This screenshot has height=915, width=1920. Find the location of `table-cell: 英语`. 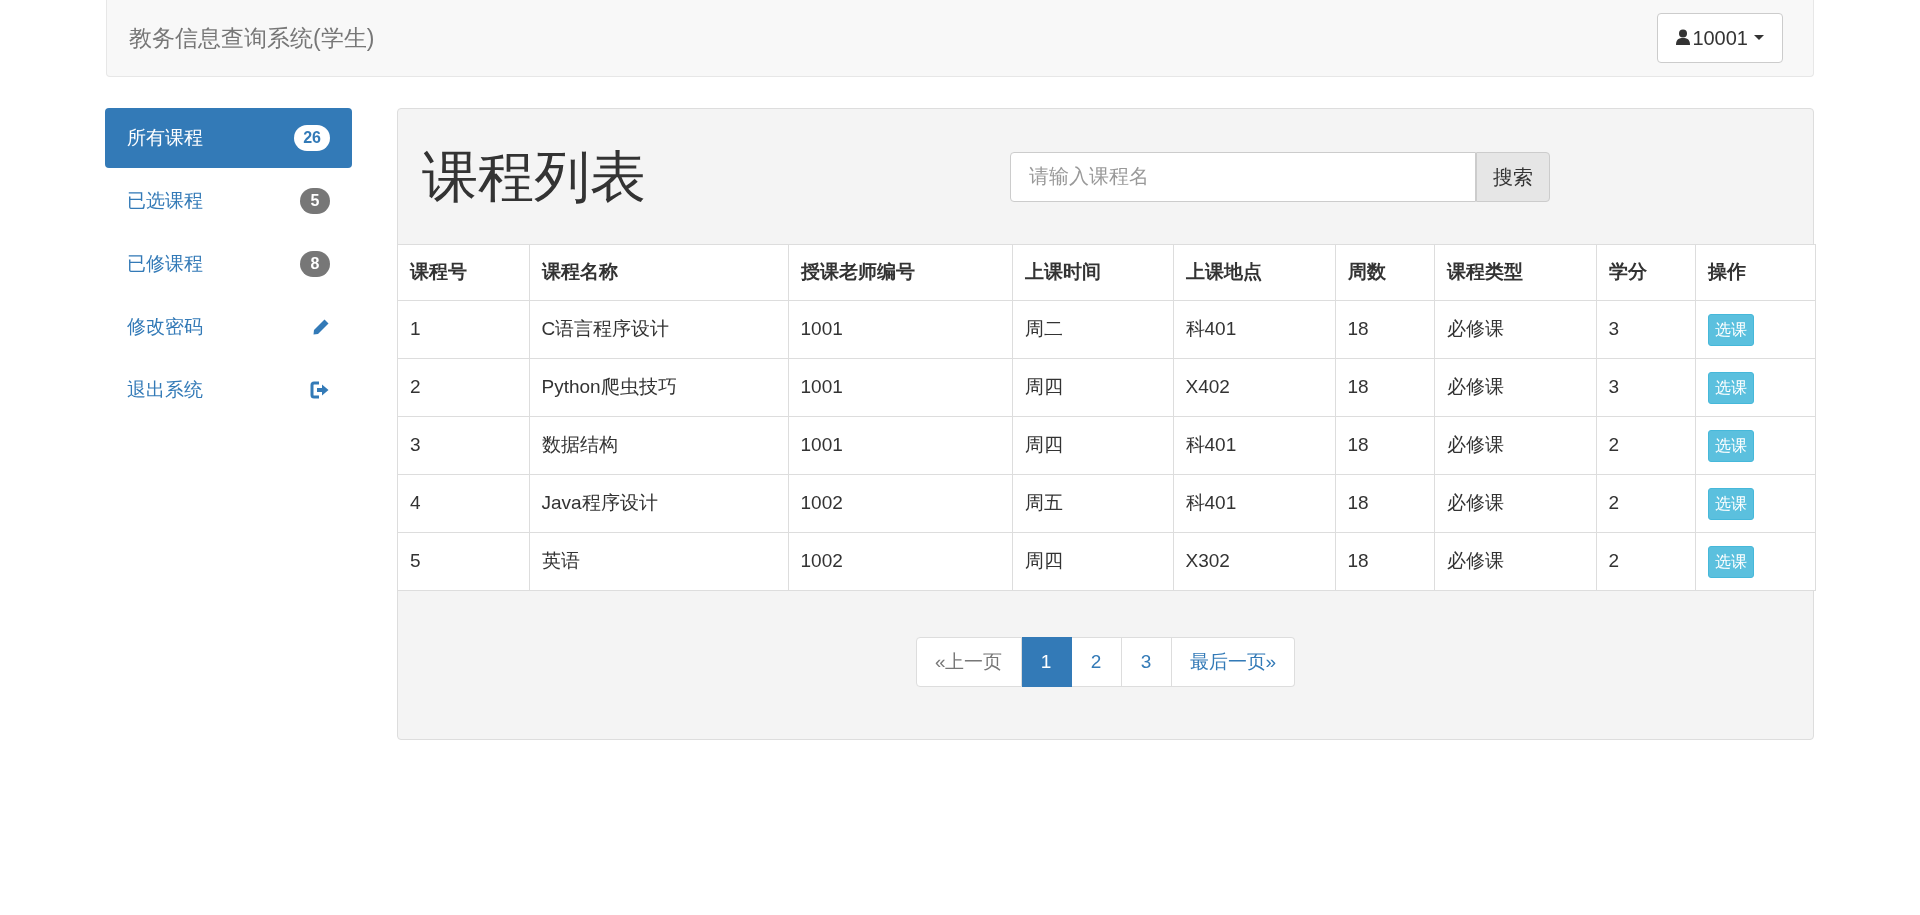

table-cell: 英语 is located at coordinates (560, 561).